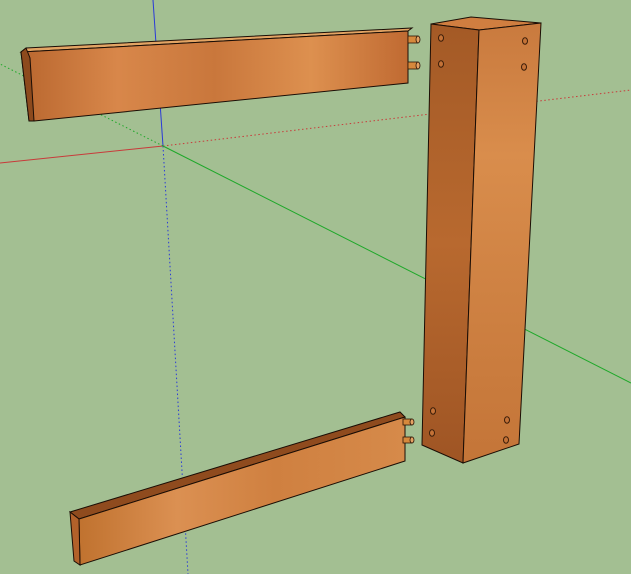 The width and height of the screenshot is (631, 574). I want to click on top-rail, so click(220, 74).